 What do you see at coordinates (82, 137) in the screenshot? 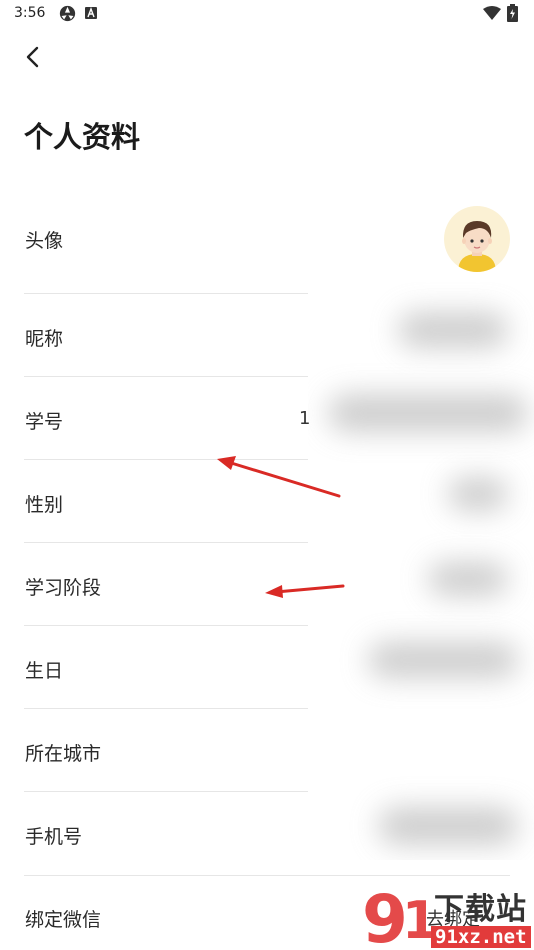
I see `page-title: 个人资料` at bounding box center [82, 137].